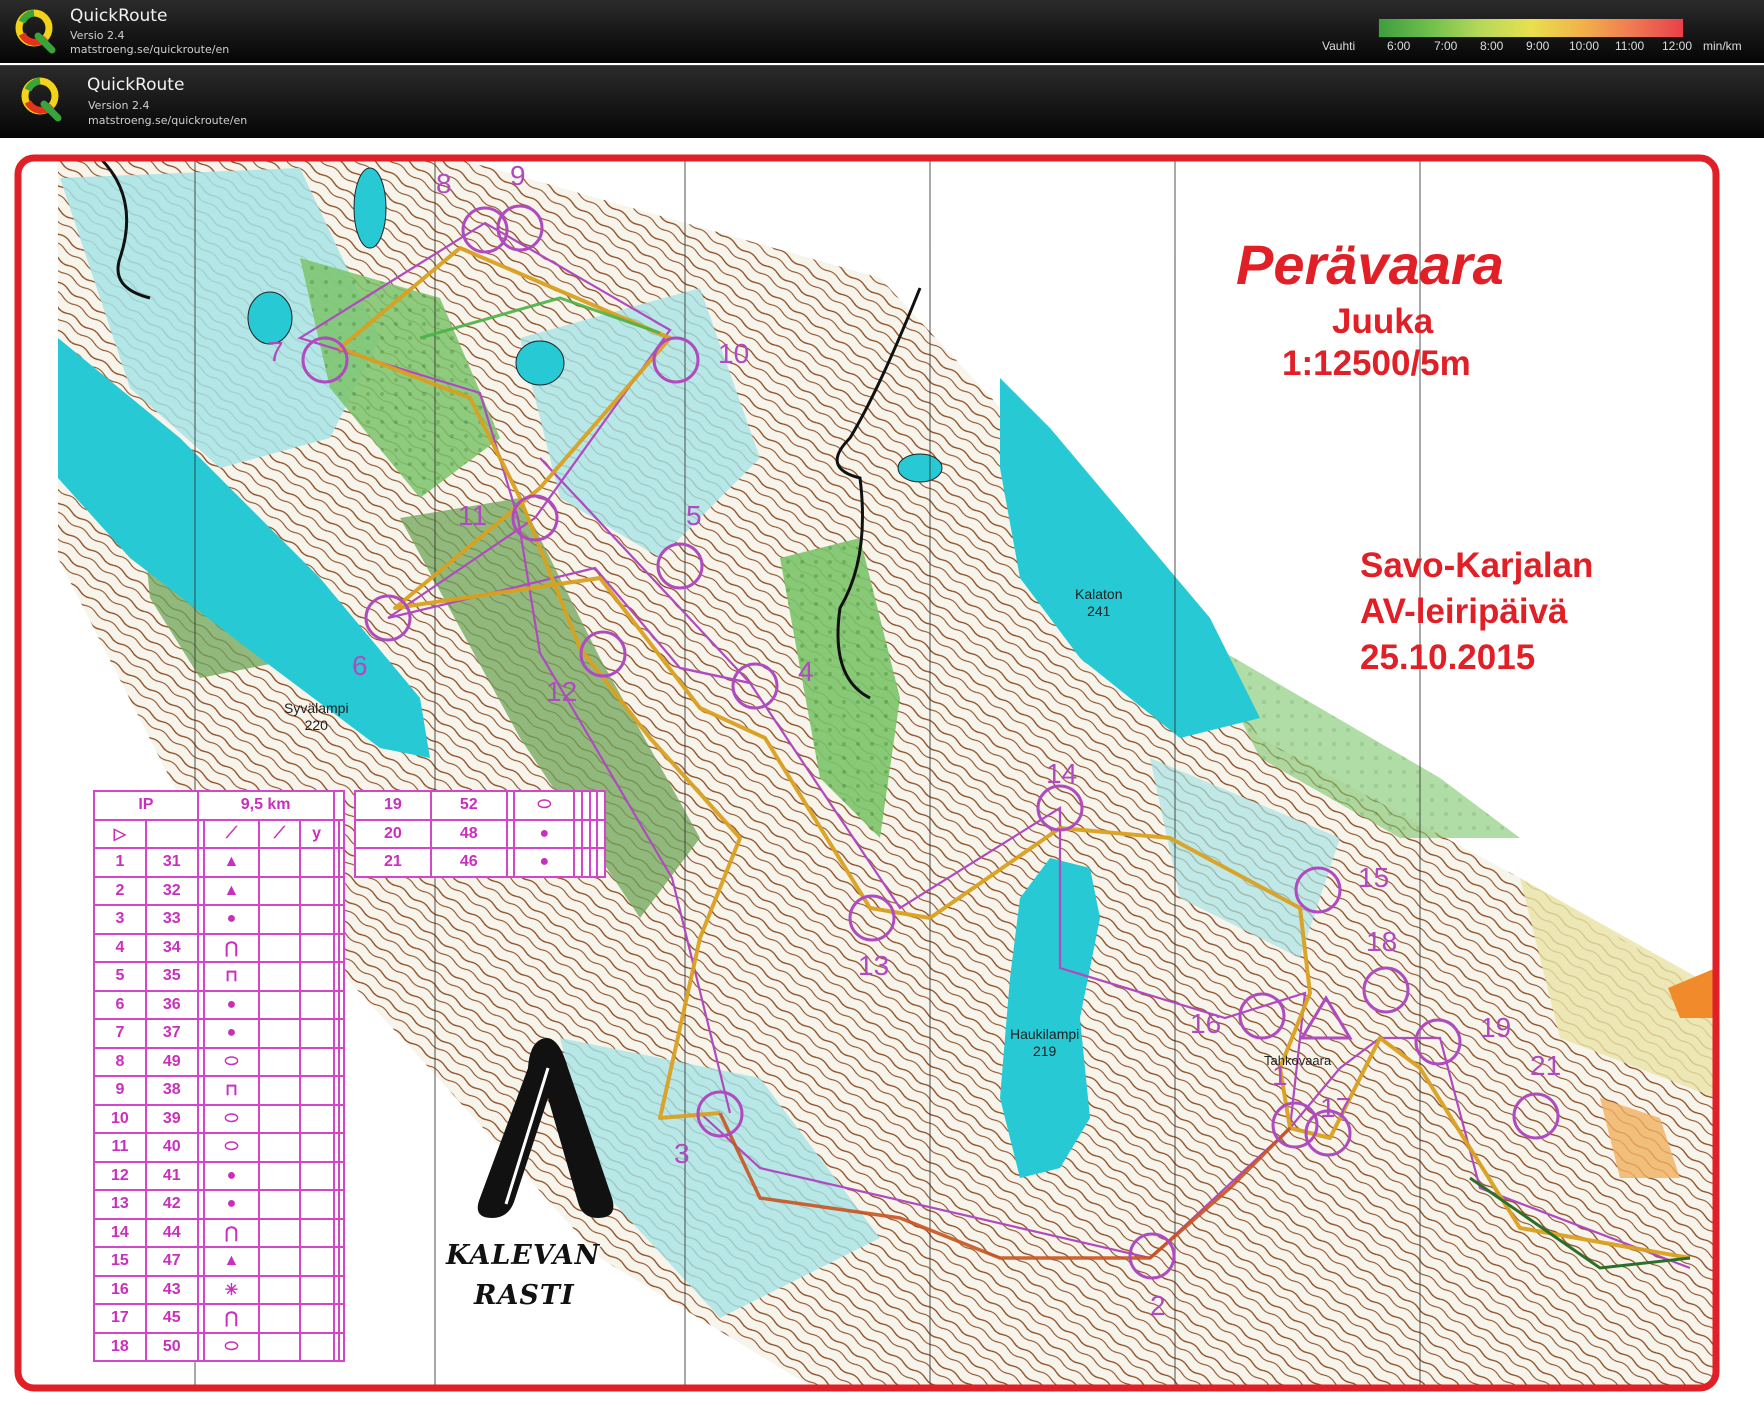 The height and width of the screenshot is (1405, 1764). Describe the element at coordinates (171, 1261) in the screenshot. I see `control-code: 47` at that location.